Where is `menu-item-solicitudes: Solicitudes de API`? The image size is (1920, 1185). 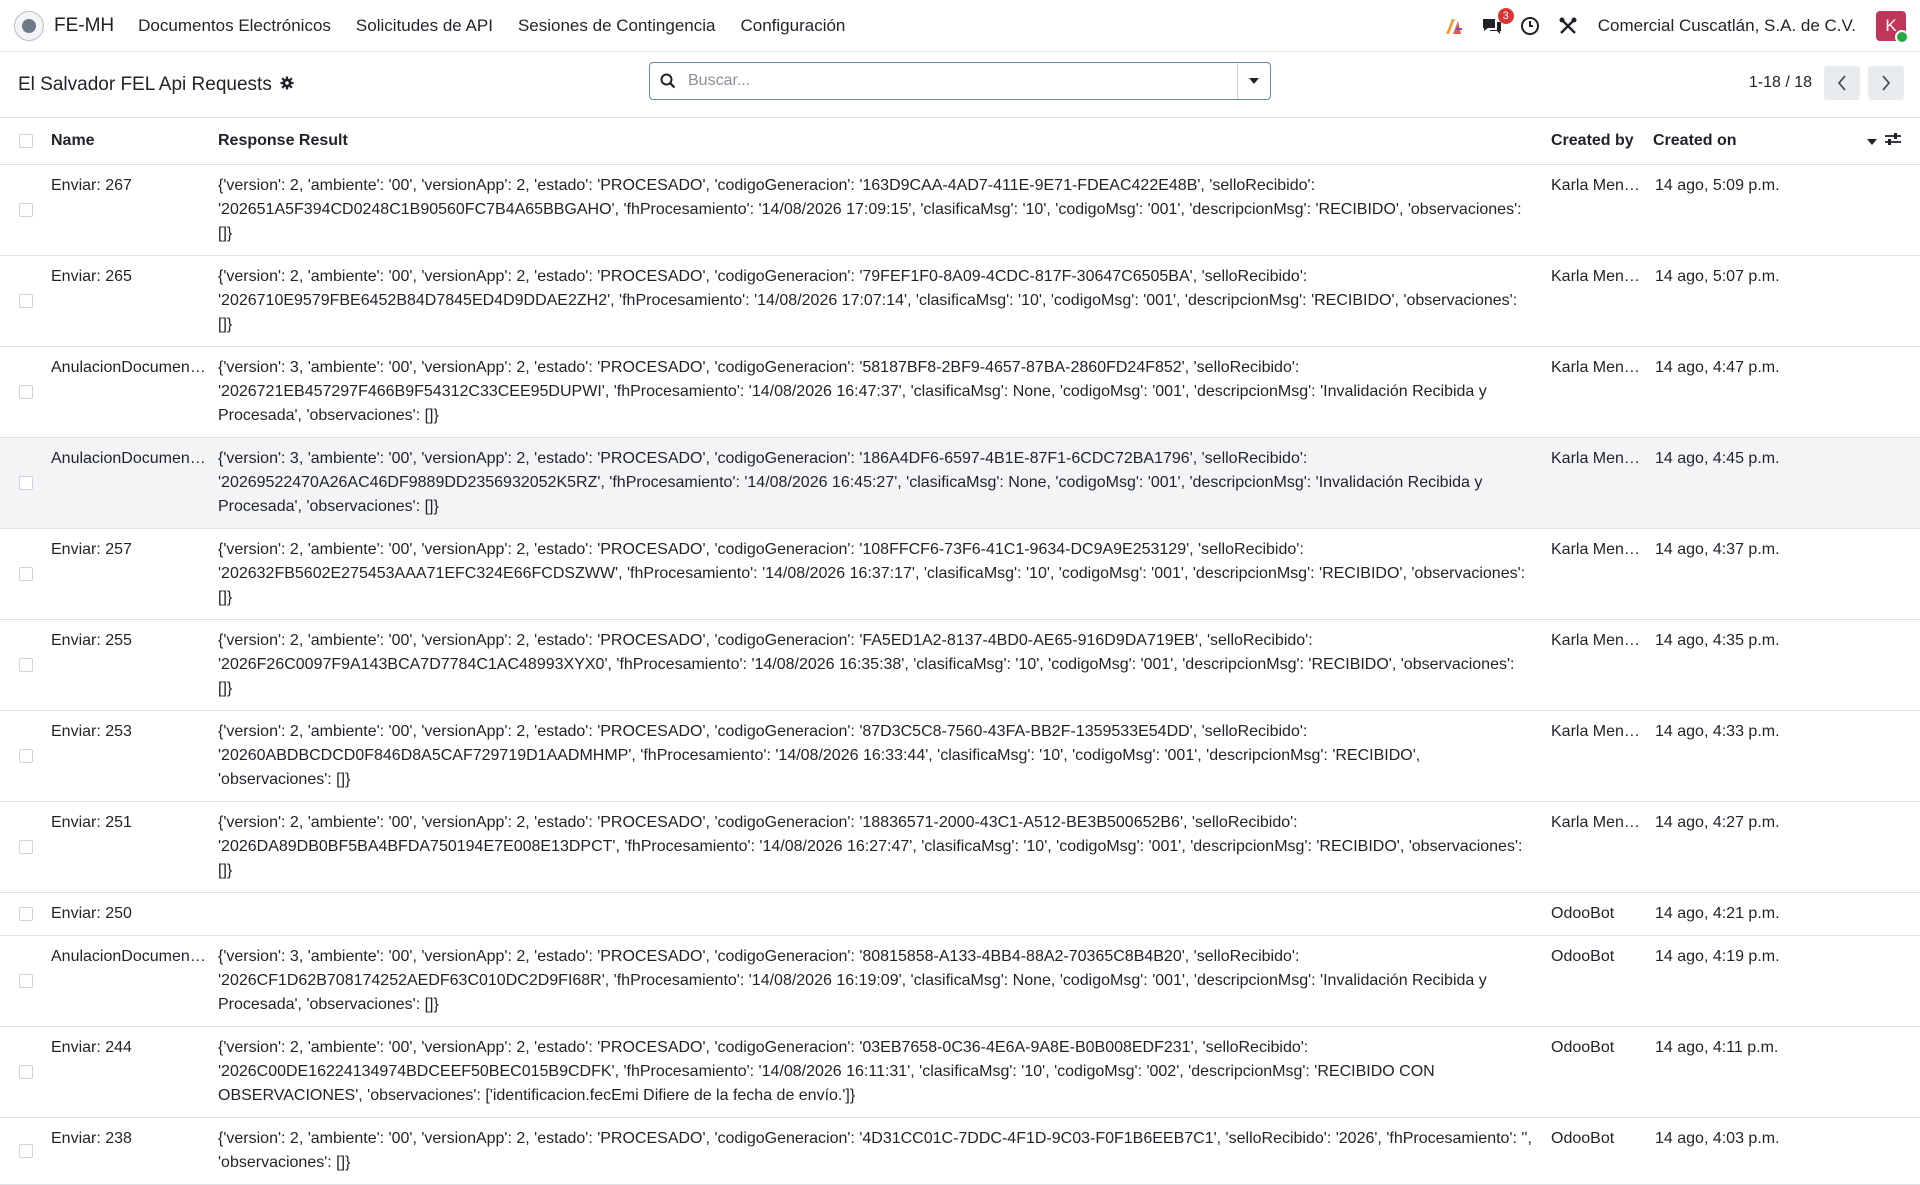 menu-item-solicitudes: Solicitudes de API is located at coordinates (424, 26).